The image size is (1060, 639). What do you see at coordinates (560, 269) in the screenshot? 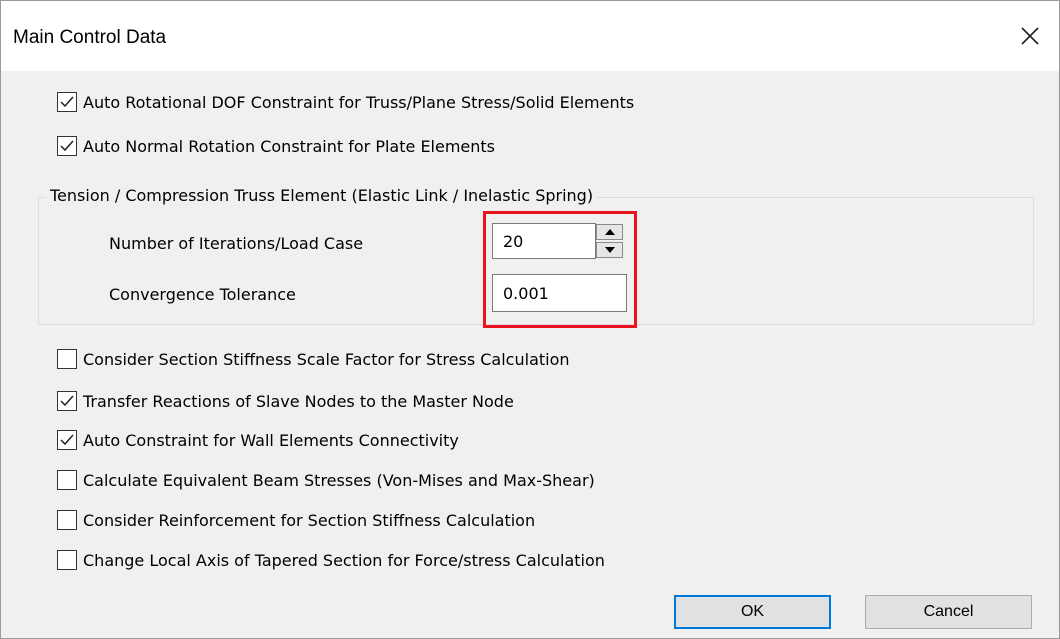
I see `red-highlight-box` at bounding box center [560, 269].